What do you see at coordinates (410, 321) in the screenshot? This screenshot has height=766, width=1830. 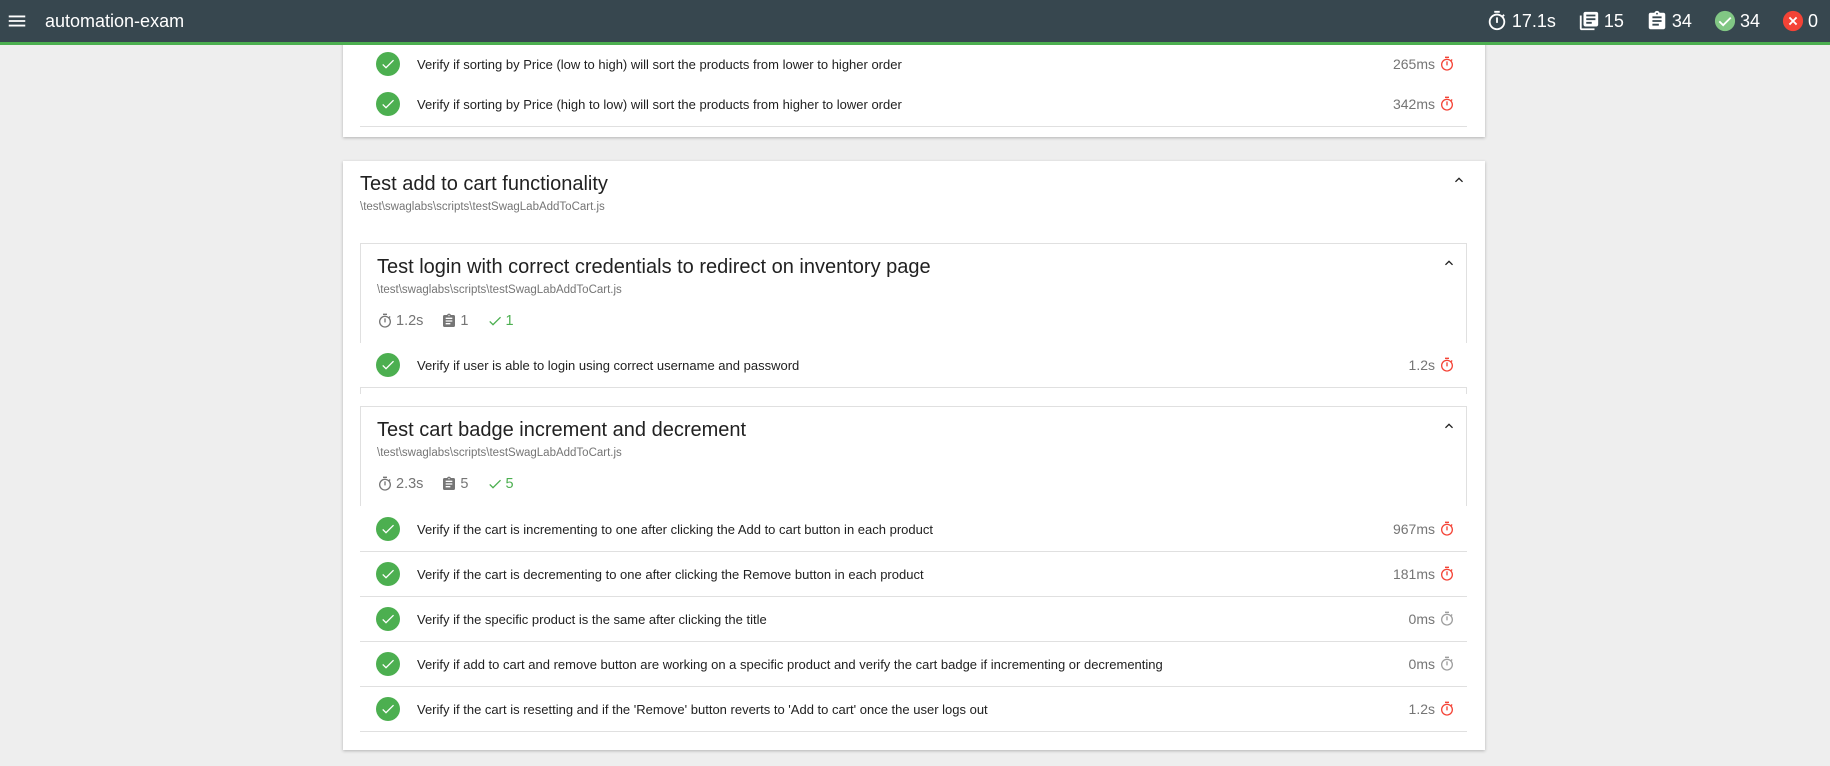 I see `subsuite-duration-value: 1.2s` at bounding box center [410, 321].